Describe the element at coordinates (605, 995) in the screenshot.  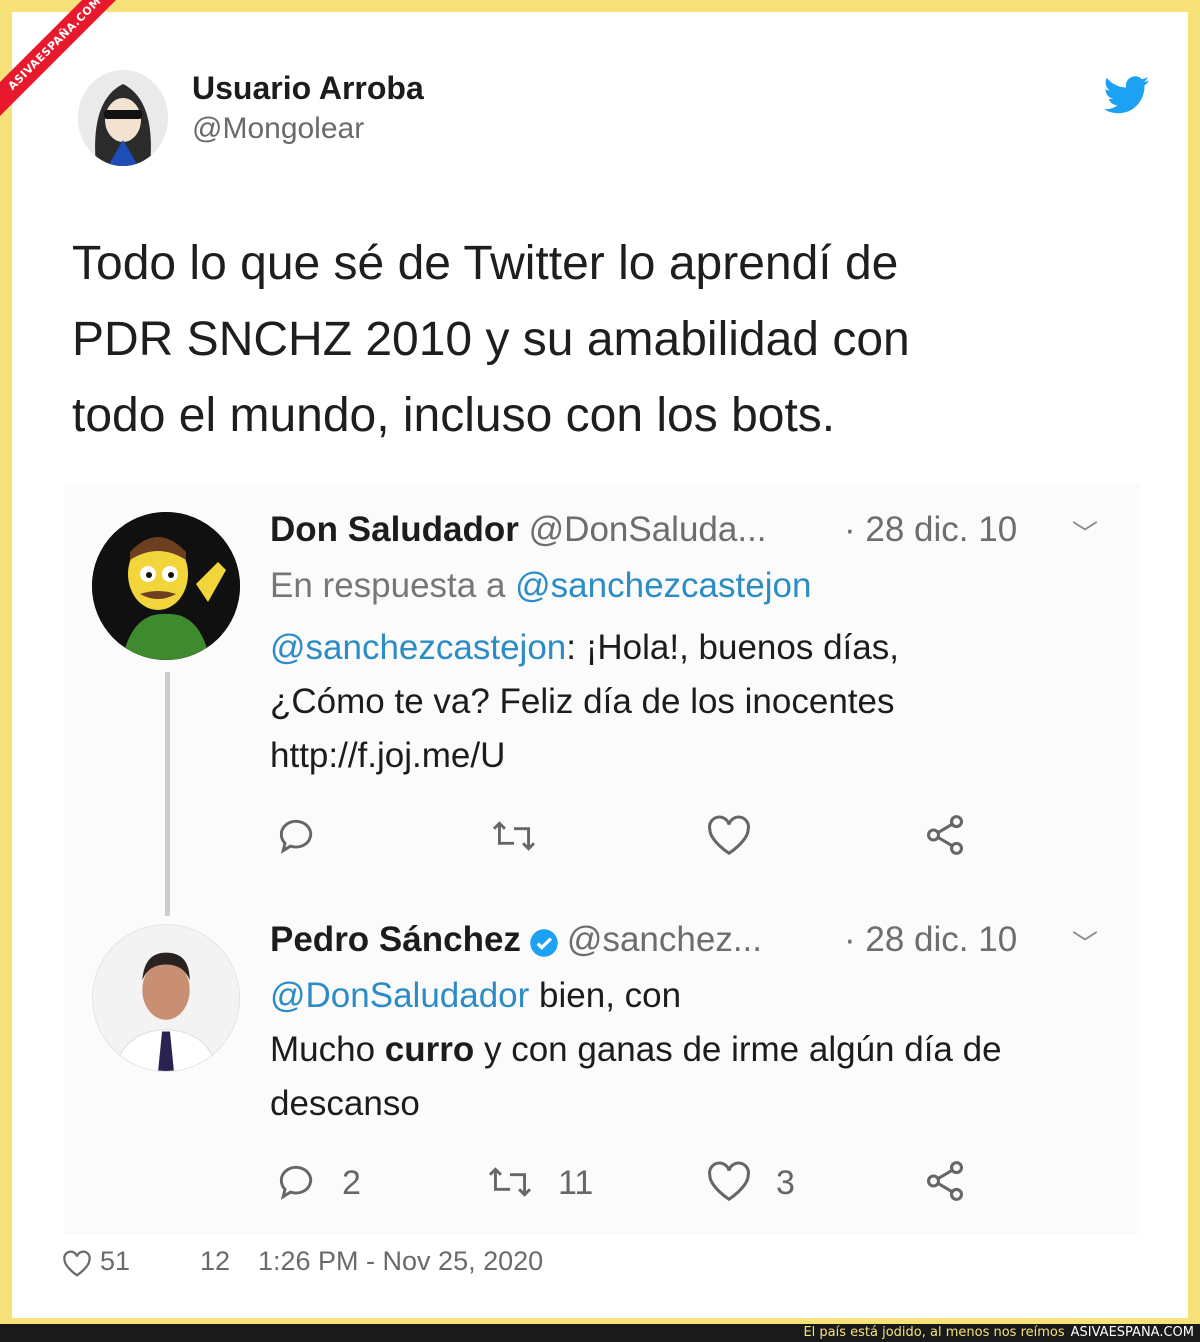
I see `second-tweet-text1: bien, con` at that location.